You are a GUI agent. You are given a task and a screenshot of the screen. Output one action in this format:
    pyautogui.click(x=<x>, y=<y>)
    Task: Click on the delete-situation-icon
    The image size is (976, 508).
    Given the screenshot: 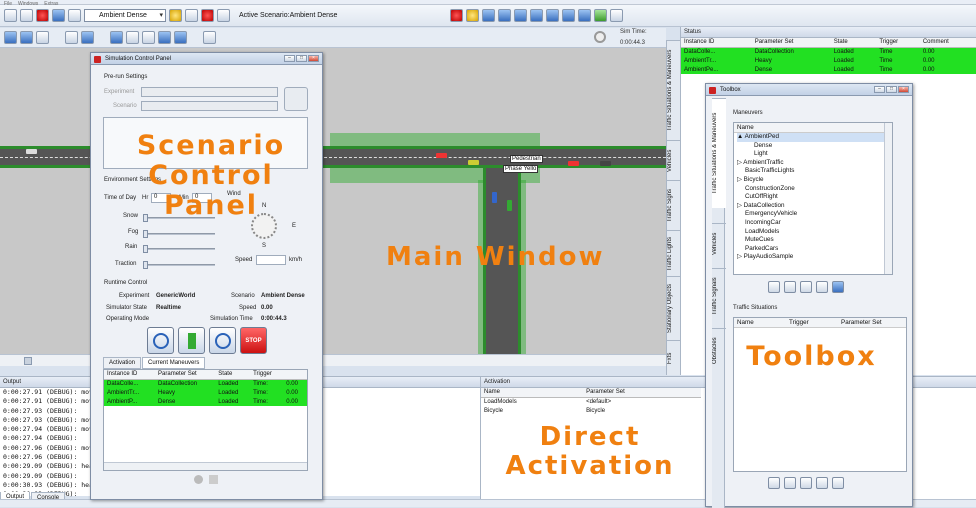 What is the action you would take?
    pyautogui.click(x=822, y=483)
    